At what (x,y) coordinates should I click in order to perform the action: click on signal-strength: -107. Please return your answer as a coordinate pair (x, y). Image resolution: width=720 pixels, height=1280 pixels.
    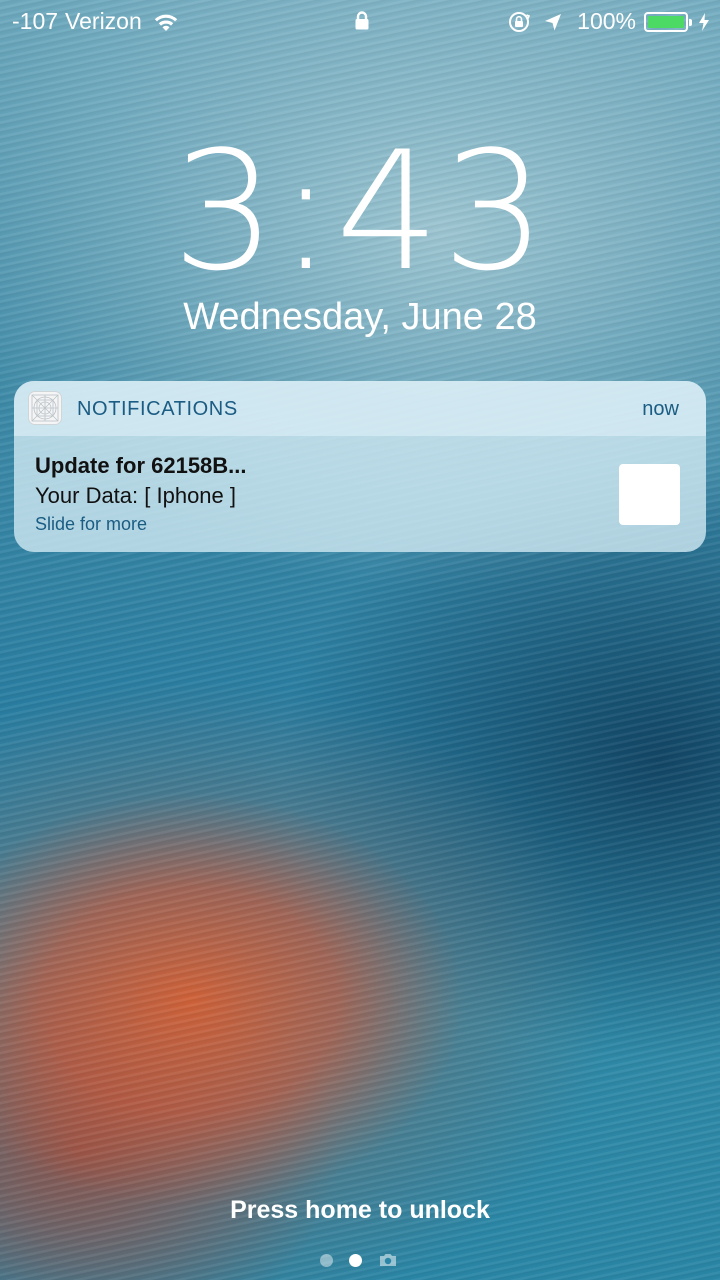
    Looking at the image, I should click on (35, 21).